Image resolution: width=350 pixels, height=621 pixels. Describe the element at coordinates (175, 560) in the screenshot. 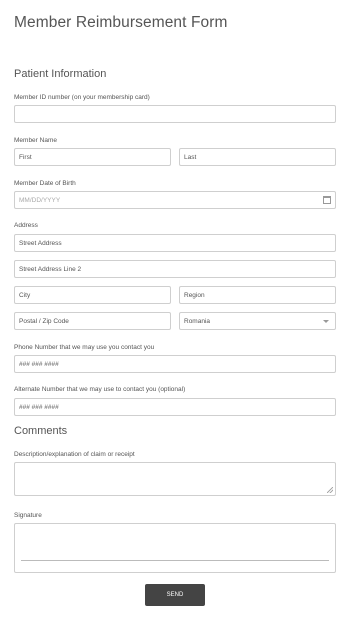

I see `signature-line` at that location.